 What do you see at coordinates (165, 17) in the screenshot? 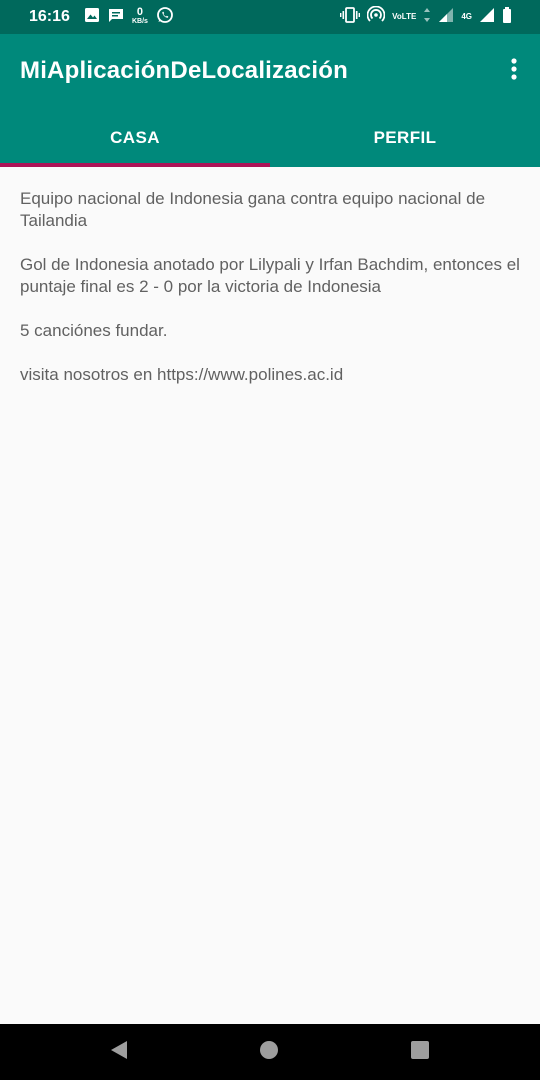
I see `whatsapp-icon` at bounding box center [165, 17].